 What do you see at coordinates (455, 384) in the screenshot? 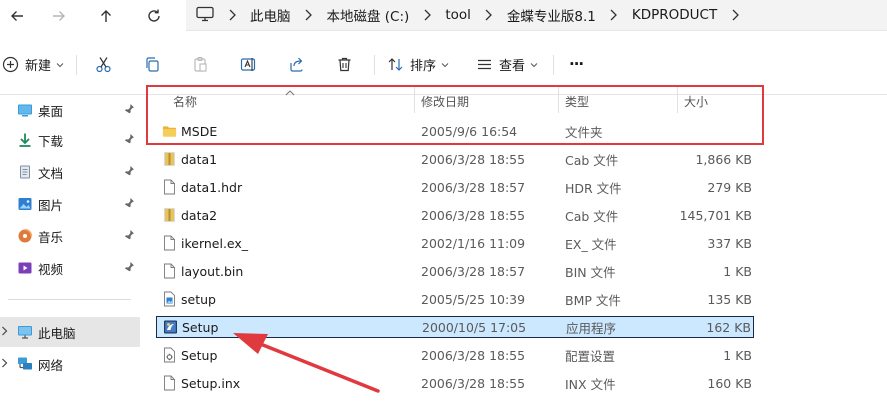
I see `file-row-setup-inx: Setup.inx 2006/3/28 18:55 INX 文件 160 KB` at bounding box center [455, 384].